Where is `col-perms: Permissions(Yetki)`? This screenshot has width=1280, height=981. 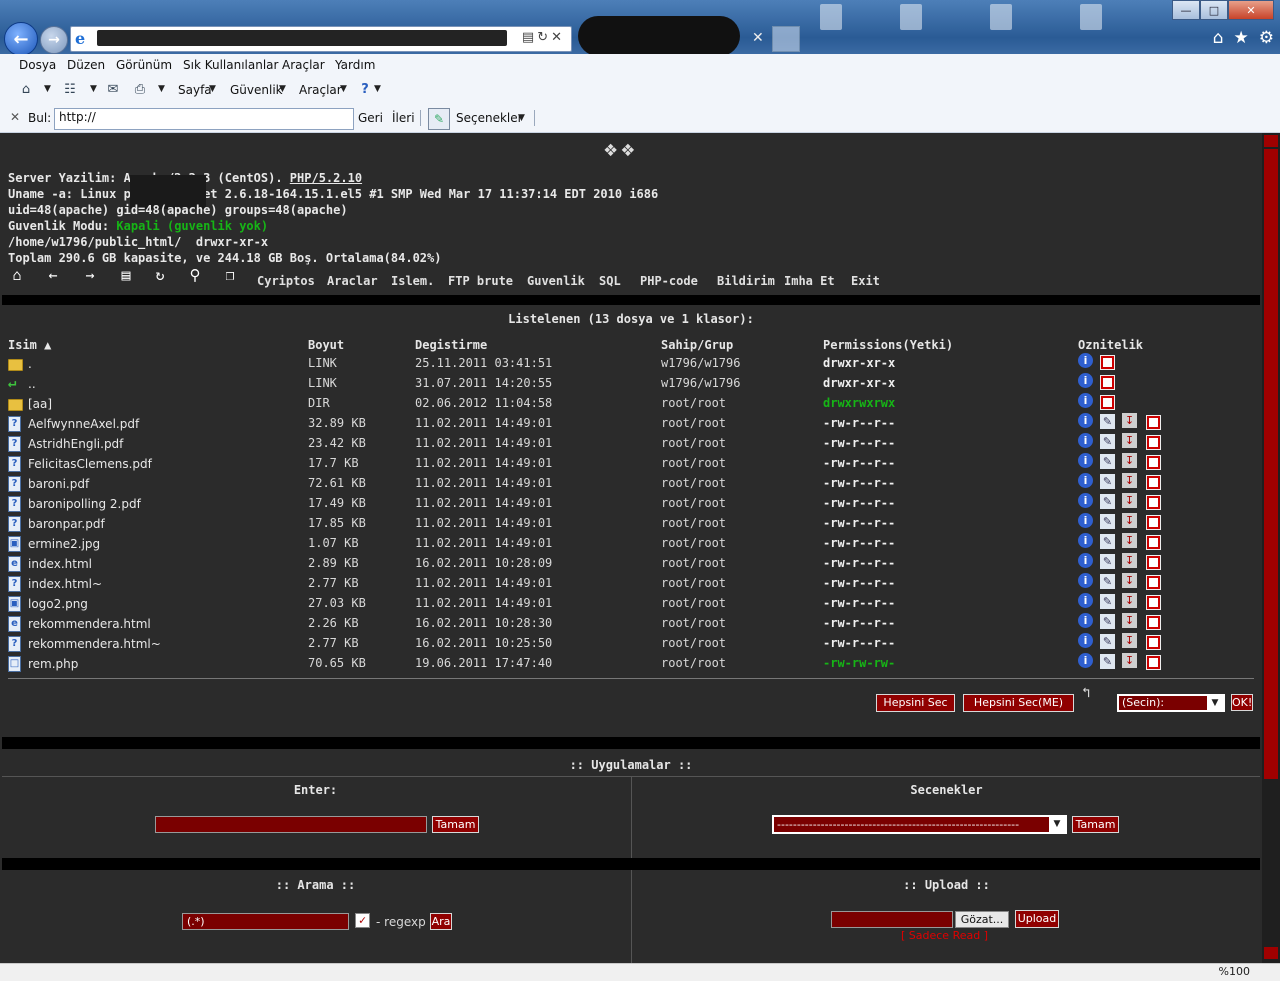 col-perms: Permissions(Yetki) is located at coordinates (888, 345).